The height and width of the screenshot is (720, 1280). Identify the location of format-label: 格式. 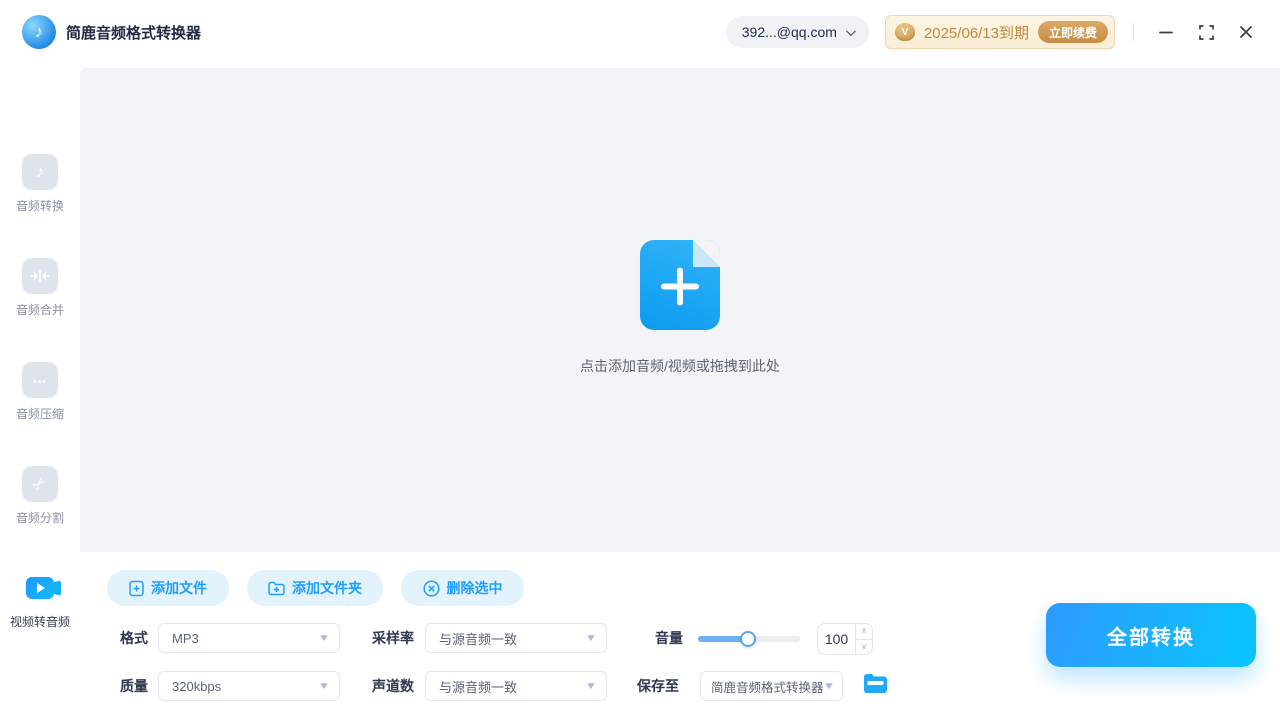
(134, 638).